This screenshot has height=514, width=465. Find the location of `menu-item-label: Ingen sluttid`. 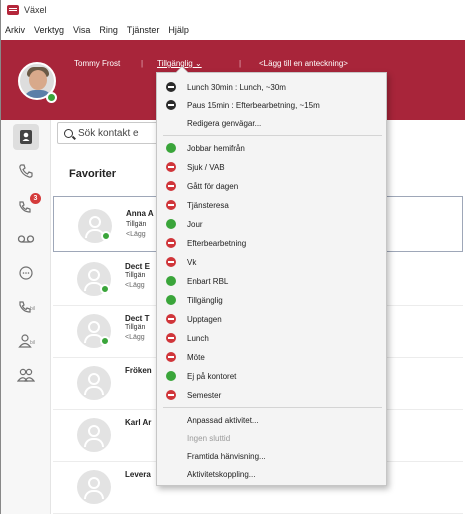

menu-item-label: Ingen sluttid is located at coordinates (209, 438).